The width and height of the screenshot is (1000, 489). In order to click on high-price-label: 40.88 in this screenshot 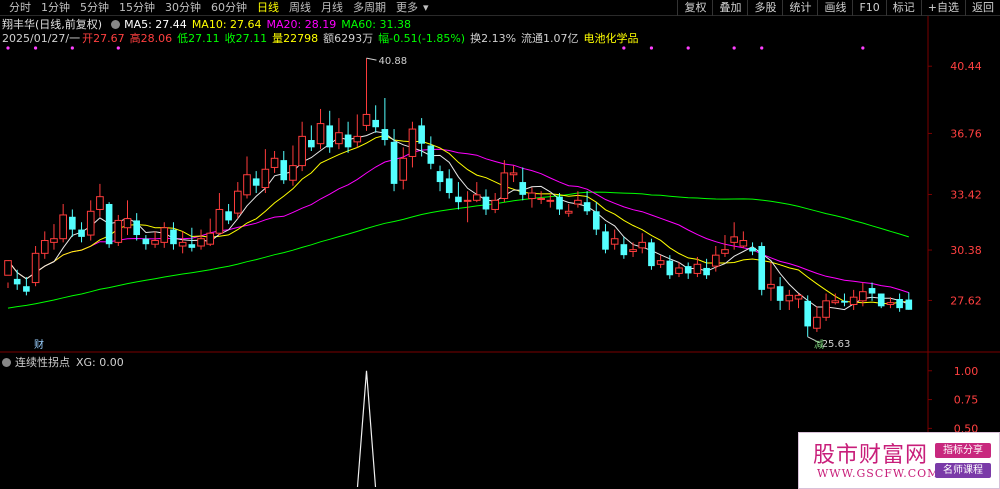, I will do `click(392, 61)`.